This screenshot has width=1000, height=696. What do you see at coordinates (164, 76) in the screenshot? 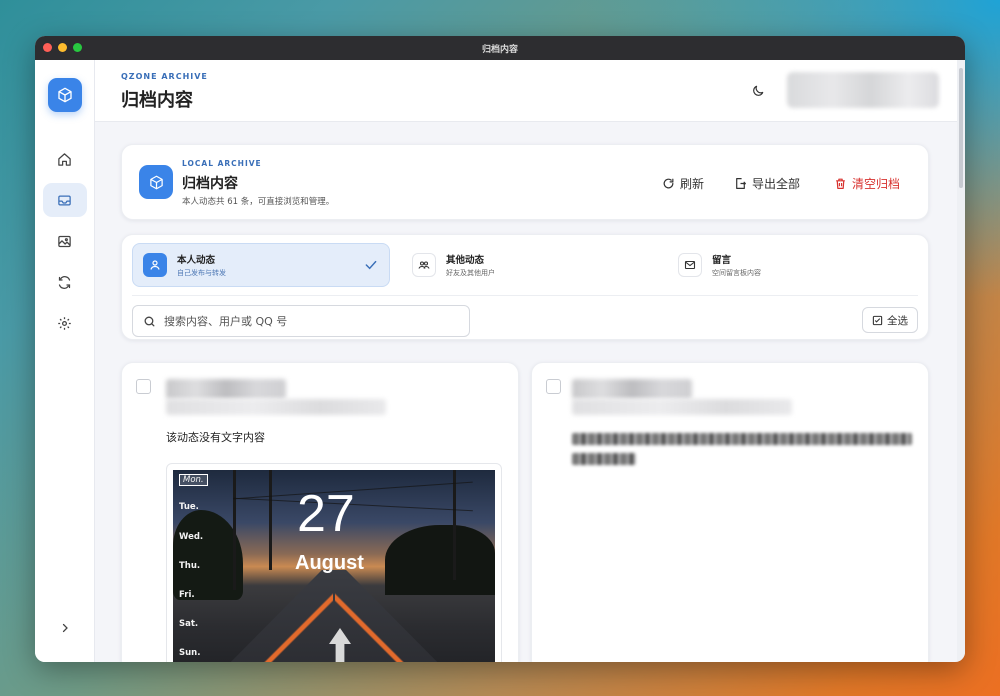
I see `header-eyebrow: QZONE ARCHIVE` at bounding box center [164, 76].